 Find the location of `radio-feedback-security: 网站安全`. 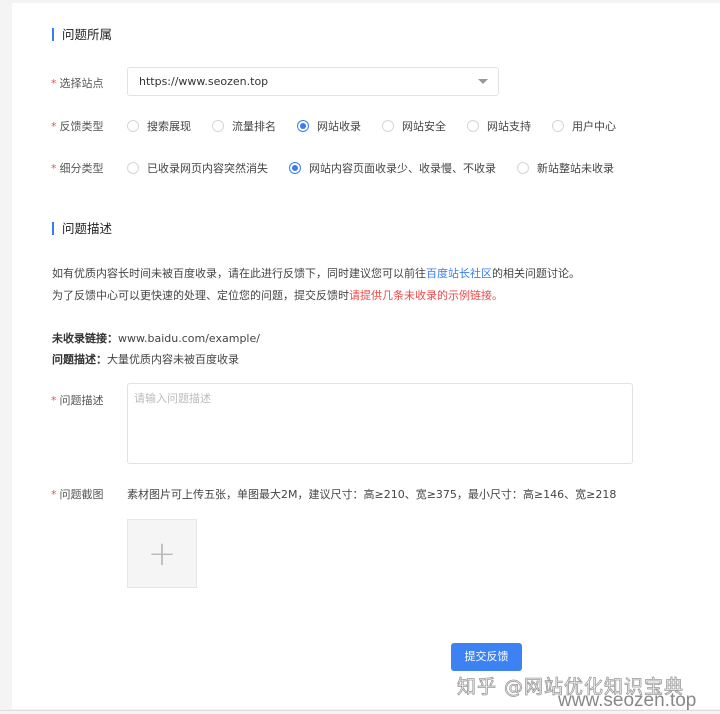

radio-feedback-security: 网站安全 is located at coordinates (414, 126).